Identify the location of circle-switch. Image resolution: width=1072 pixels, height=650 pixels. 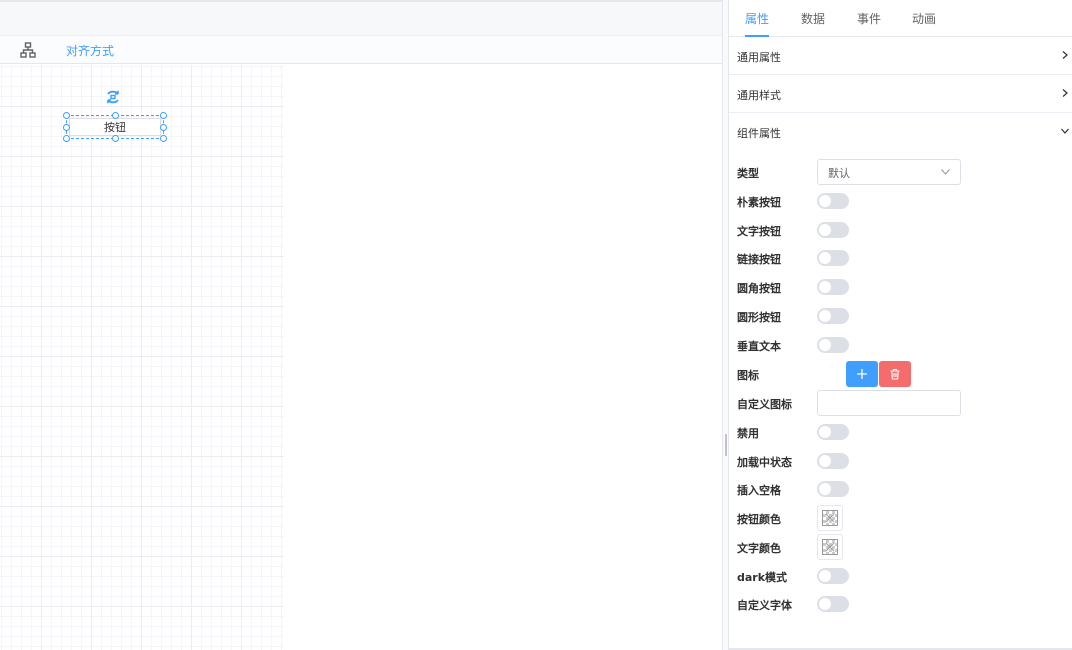
(833, 316).